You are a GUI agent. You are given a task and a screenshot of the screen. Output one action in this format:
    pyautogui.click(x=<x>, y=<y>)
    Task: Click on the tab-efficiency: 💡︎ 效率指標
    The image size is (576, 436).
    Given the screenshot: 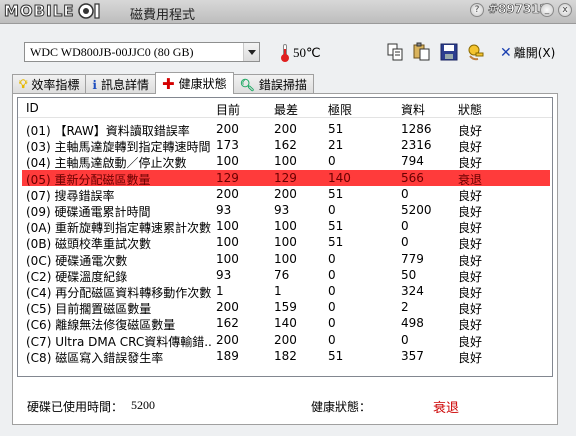 What is the action you would take?
    pyautogui.click(x=49, y=84)
    